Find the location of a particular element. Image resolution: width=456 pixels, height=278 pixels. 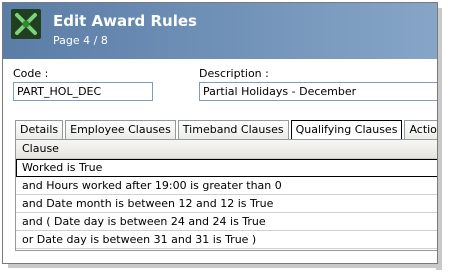

code-field: PART_HOL_DEC is located at coordinates (83, 91).